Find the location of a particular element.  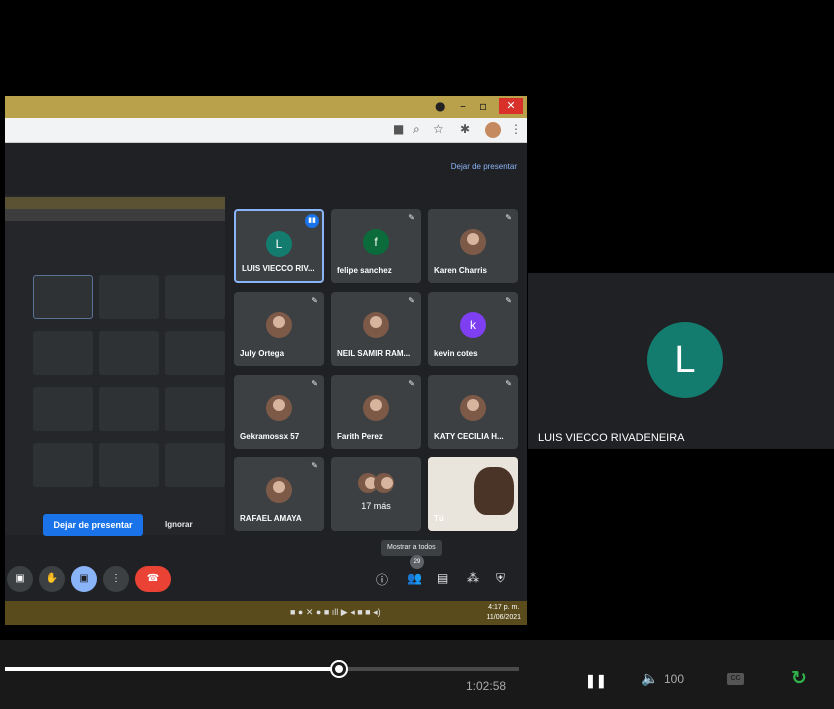

extensions-icon: ✱ is located at coordinates (465, 129).